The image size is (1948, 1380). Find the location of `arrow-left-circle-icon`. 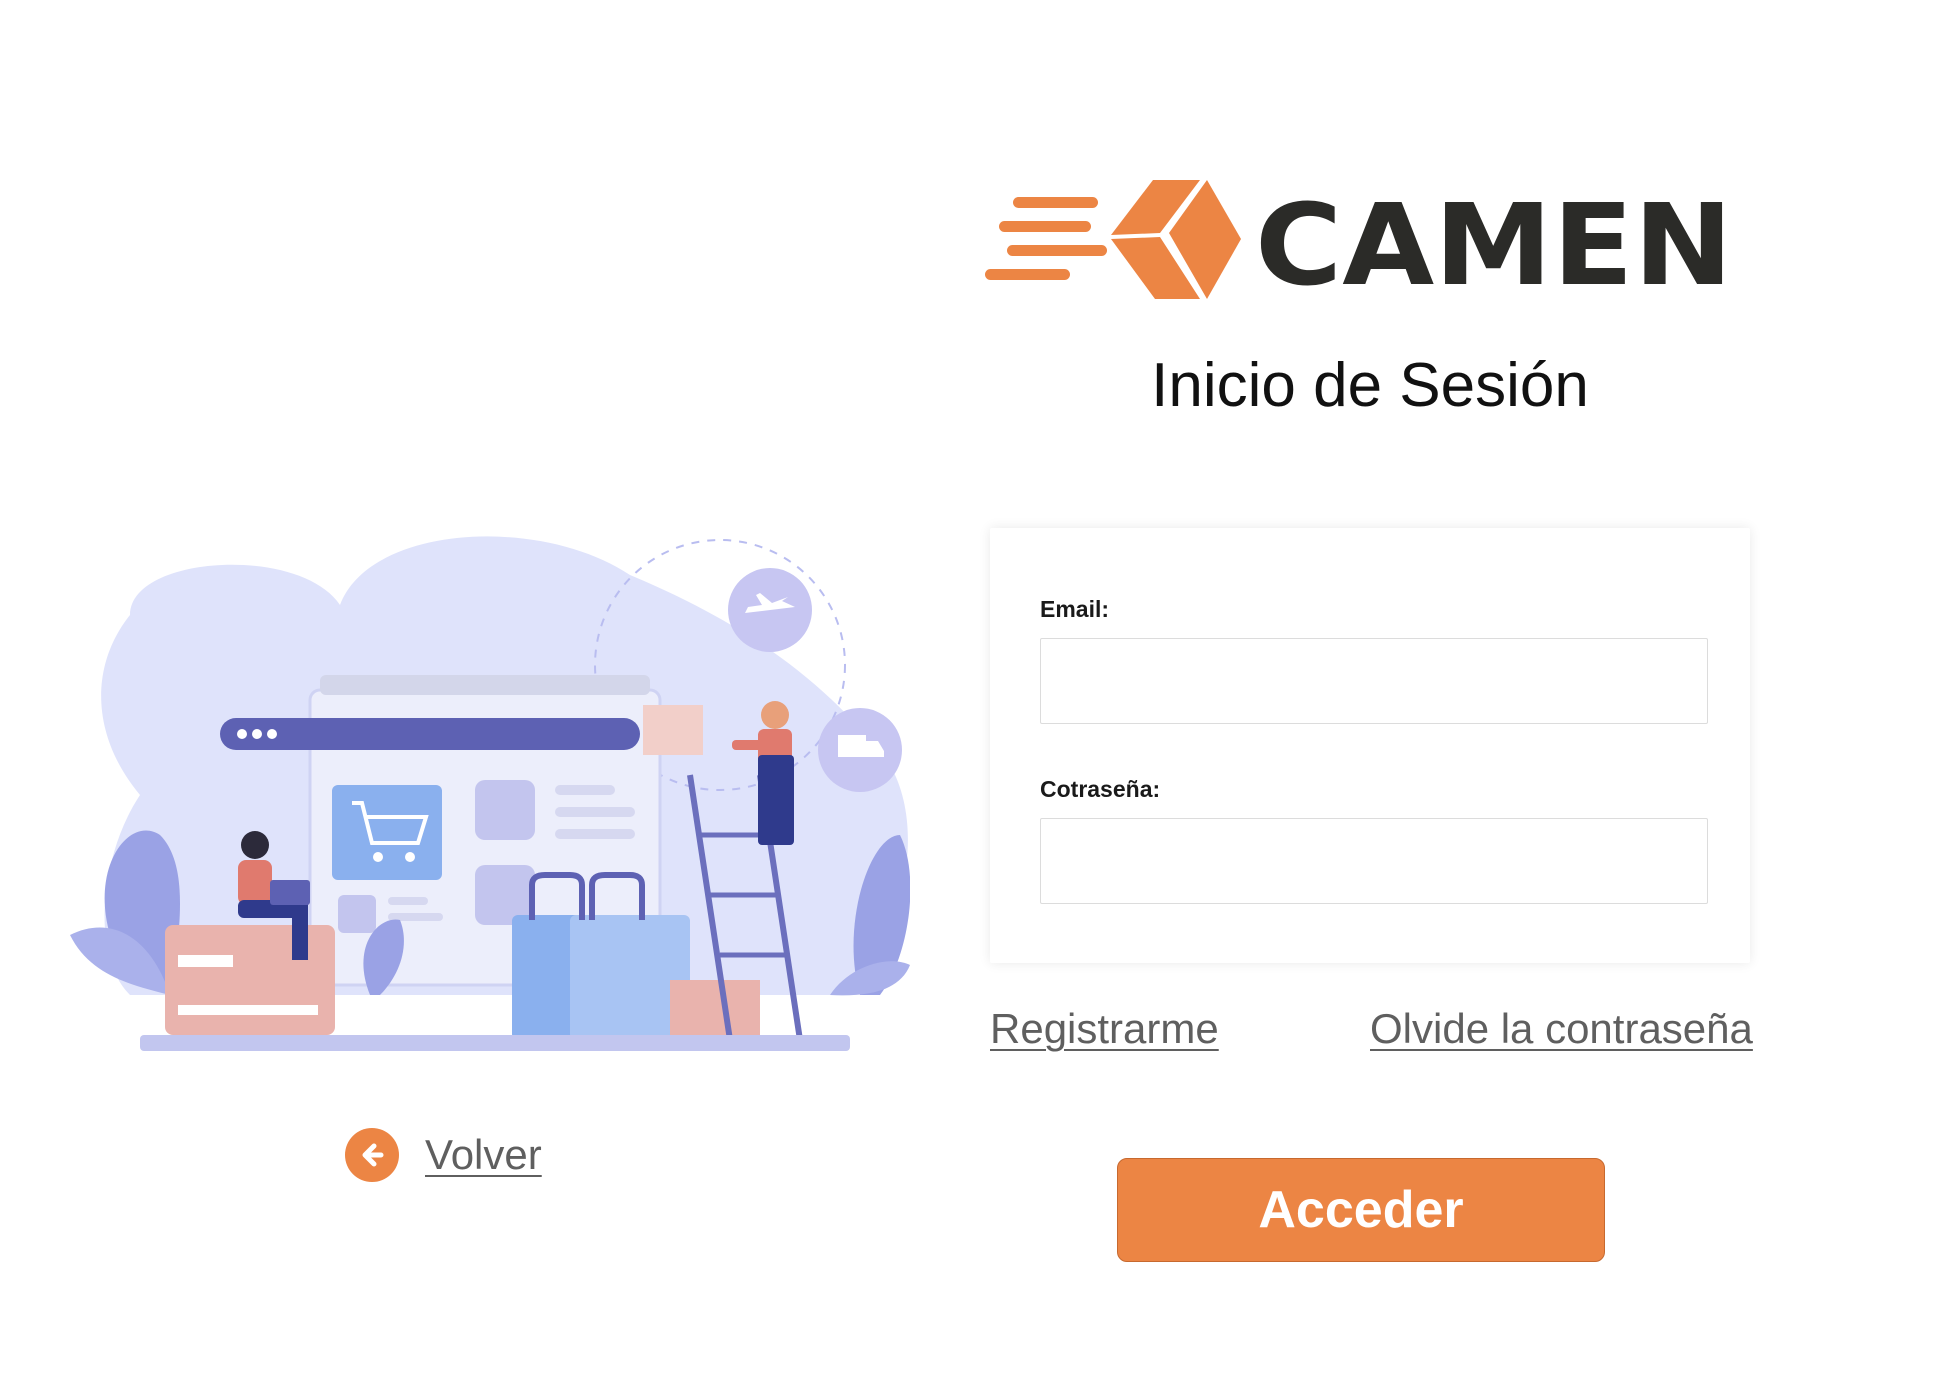

arrow-left-circle-icon is located at coordinates (372, 1155).